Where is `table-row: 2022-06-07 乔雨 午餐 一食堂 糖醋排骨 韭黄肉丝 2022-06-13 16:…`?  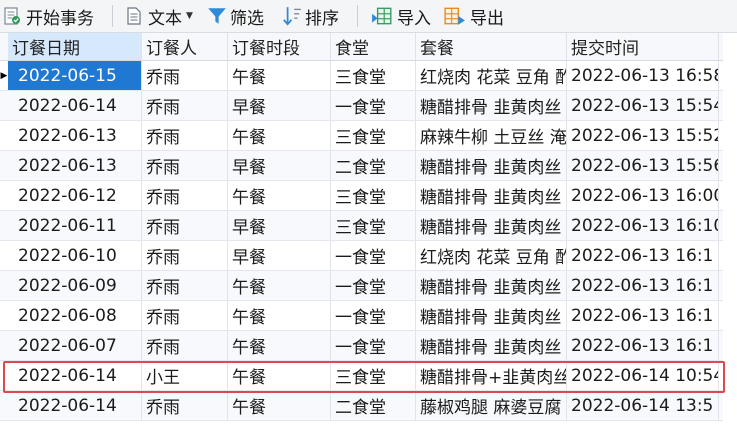 table-row: 2022-06-07 乔雨 午餐 一食堂 糖醋排骨 韭黄肉丝 2022-06-13 16:… is located at coordinates (368, 346).